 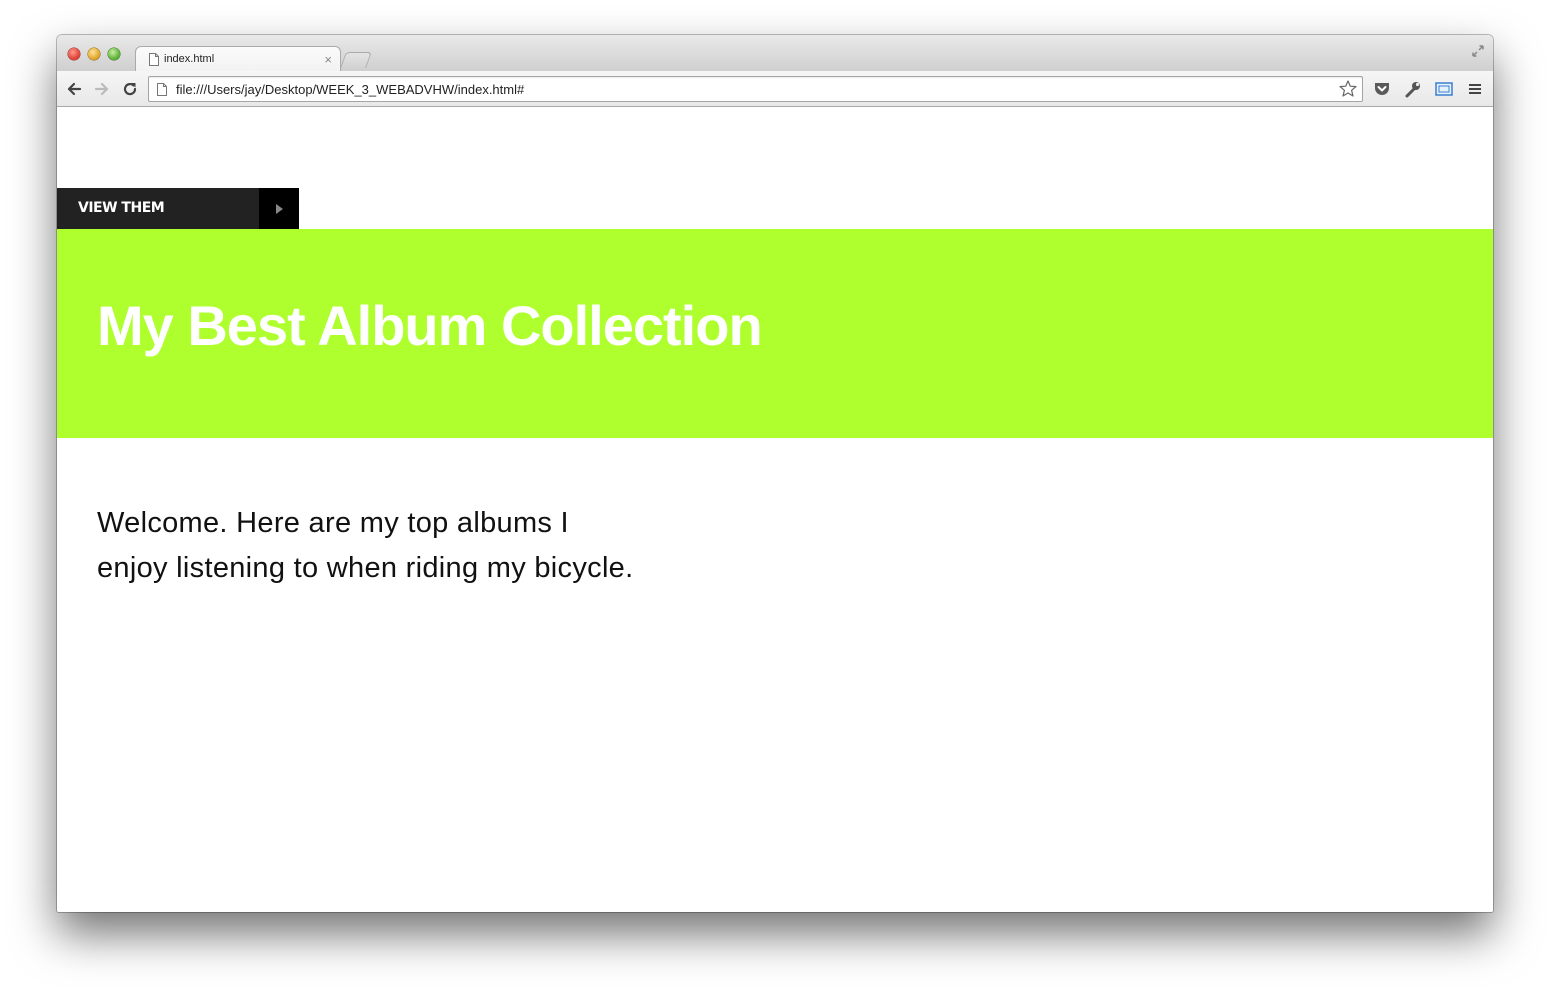 I want to click on view-them-label: VIEW THEM, so click(x=121, y=208).